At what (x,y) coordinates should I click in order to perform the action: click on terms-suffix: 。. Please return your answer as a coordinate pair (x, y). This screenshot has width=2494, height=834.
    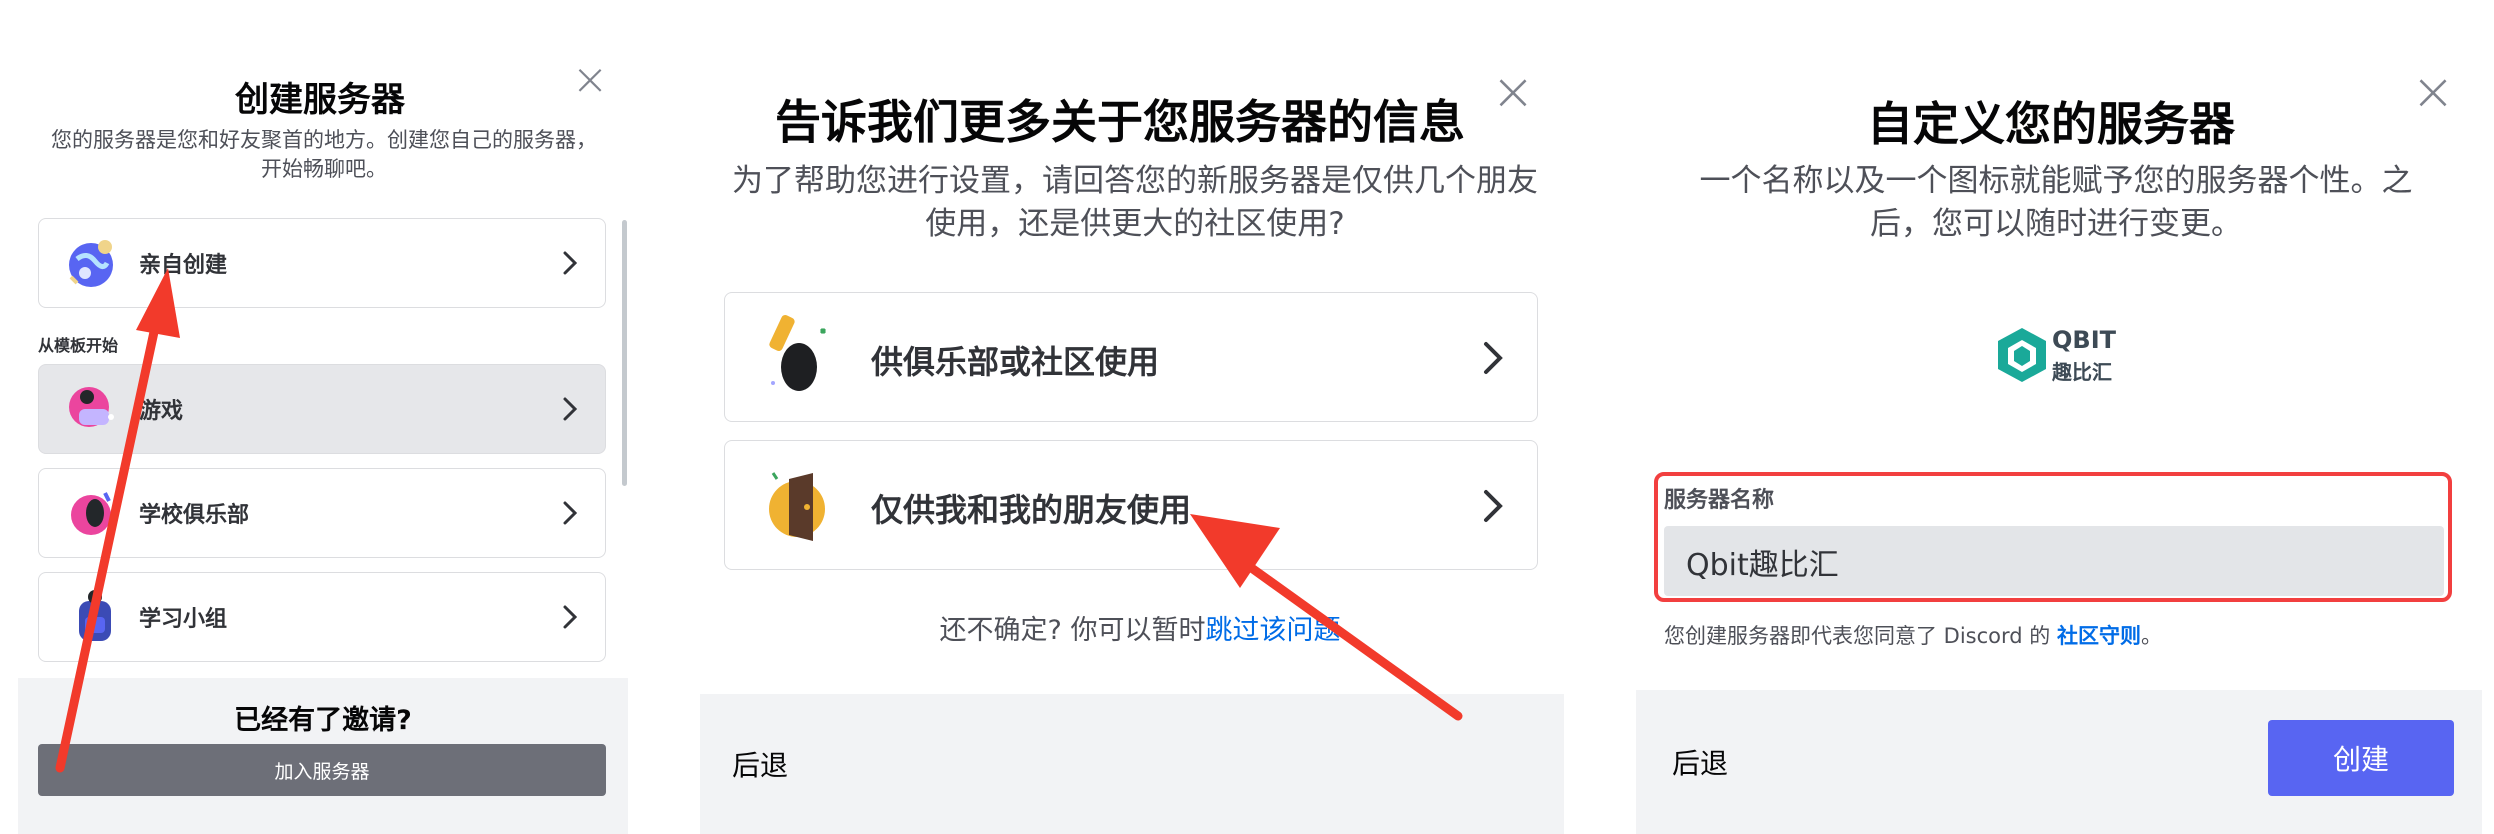
    Looking at the image, I should click on (2151, 636).